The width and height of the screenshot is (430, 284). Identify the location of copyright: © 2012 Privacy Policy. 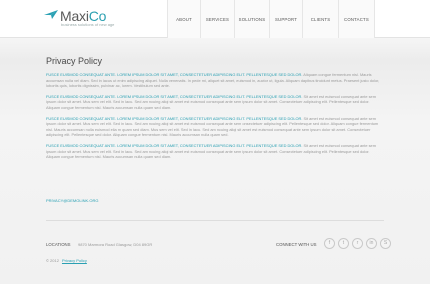
(66, 260).